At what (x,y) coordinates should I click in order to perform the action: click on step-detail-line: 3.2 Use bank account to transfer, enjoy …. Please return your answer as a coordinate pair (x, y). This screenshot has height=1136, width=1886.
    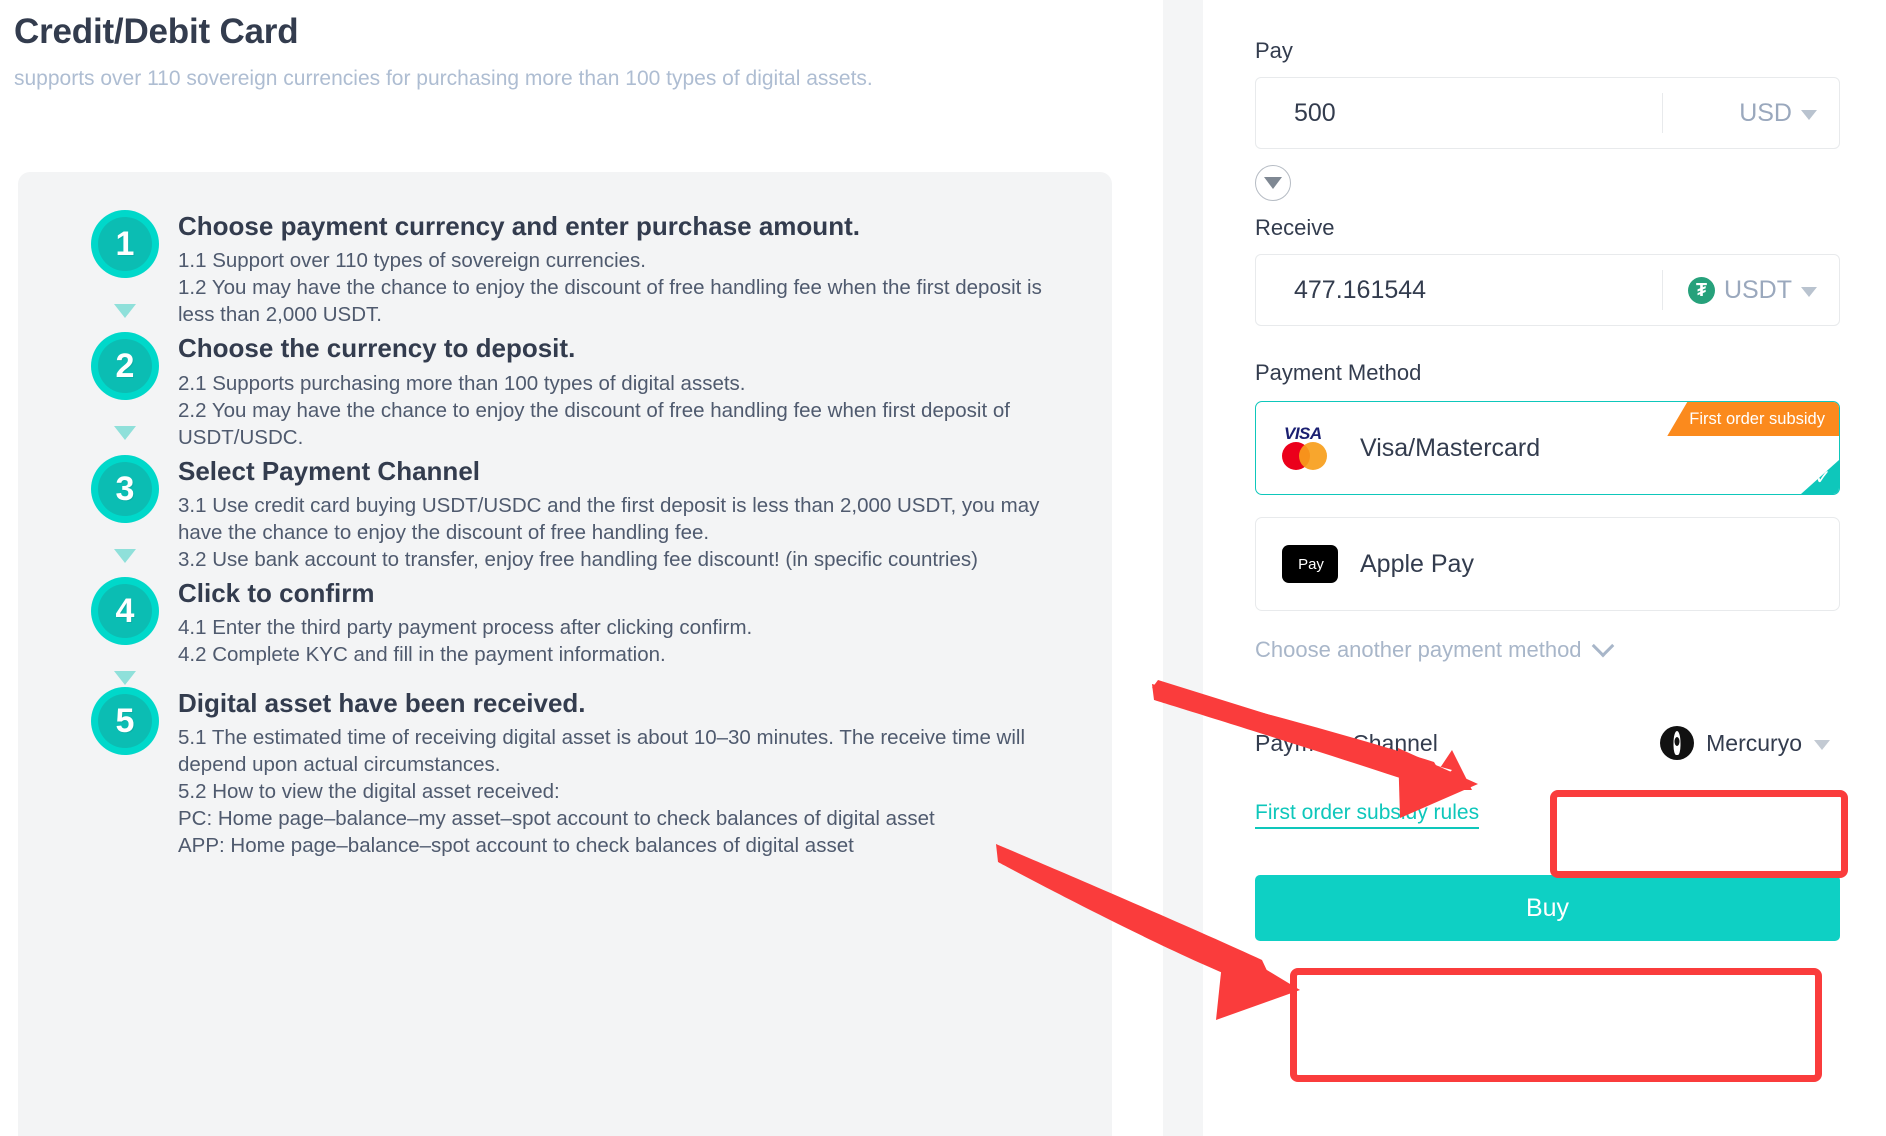
    Looking at the image, I should click on (578, 559).